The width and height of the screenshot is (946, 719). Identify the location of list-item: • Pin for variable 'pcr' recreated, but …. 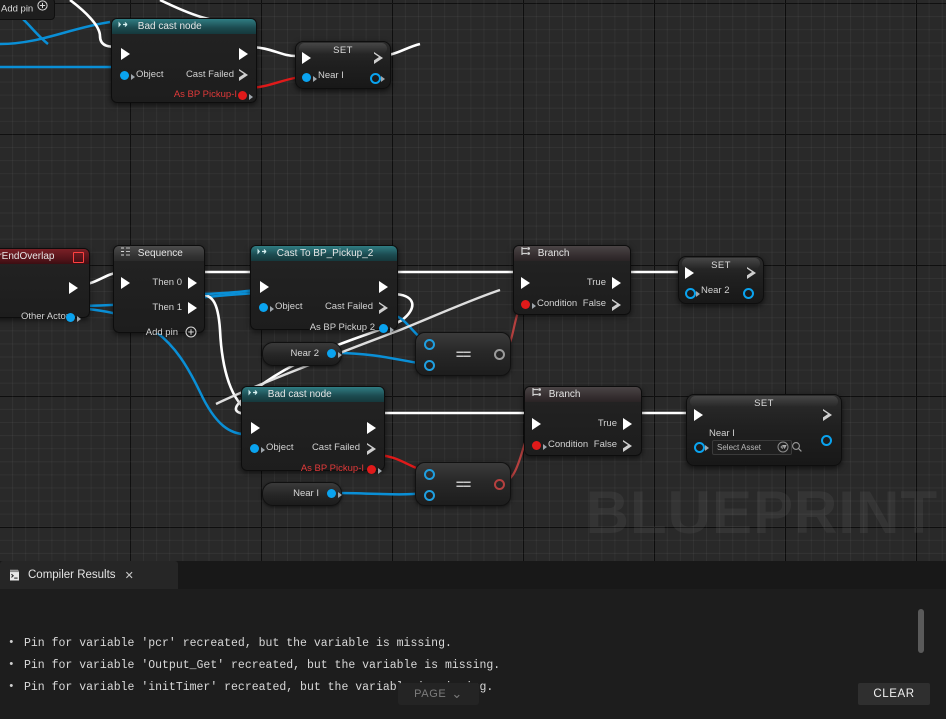
(230, 643).